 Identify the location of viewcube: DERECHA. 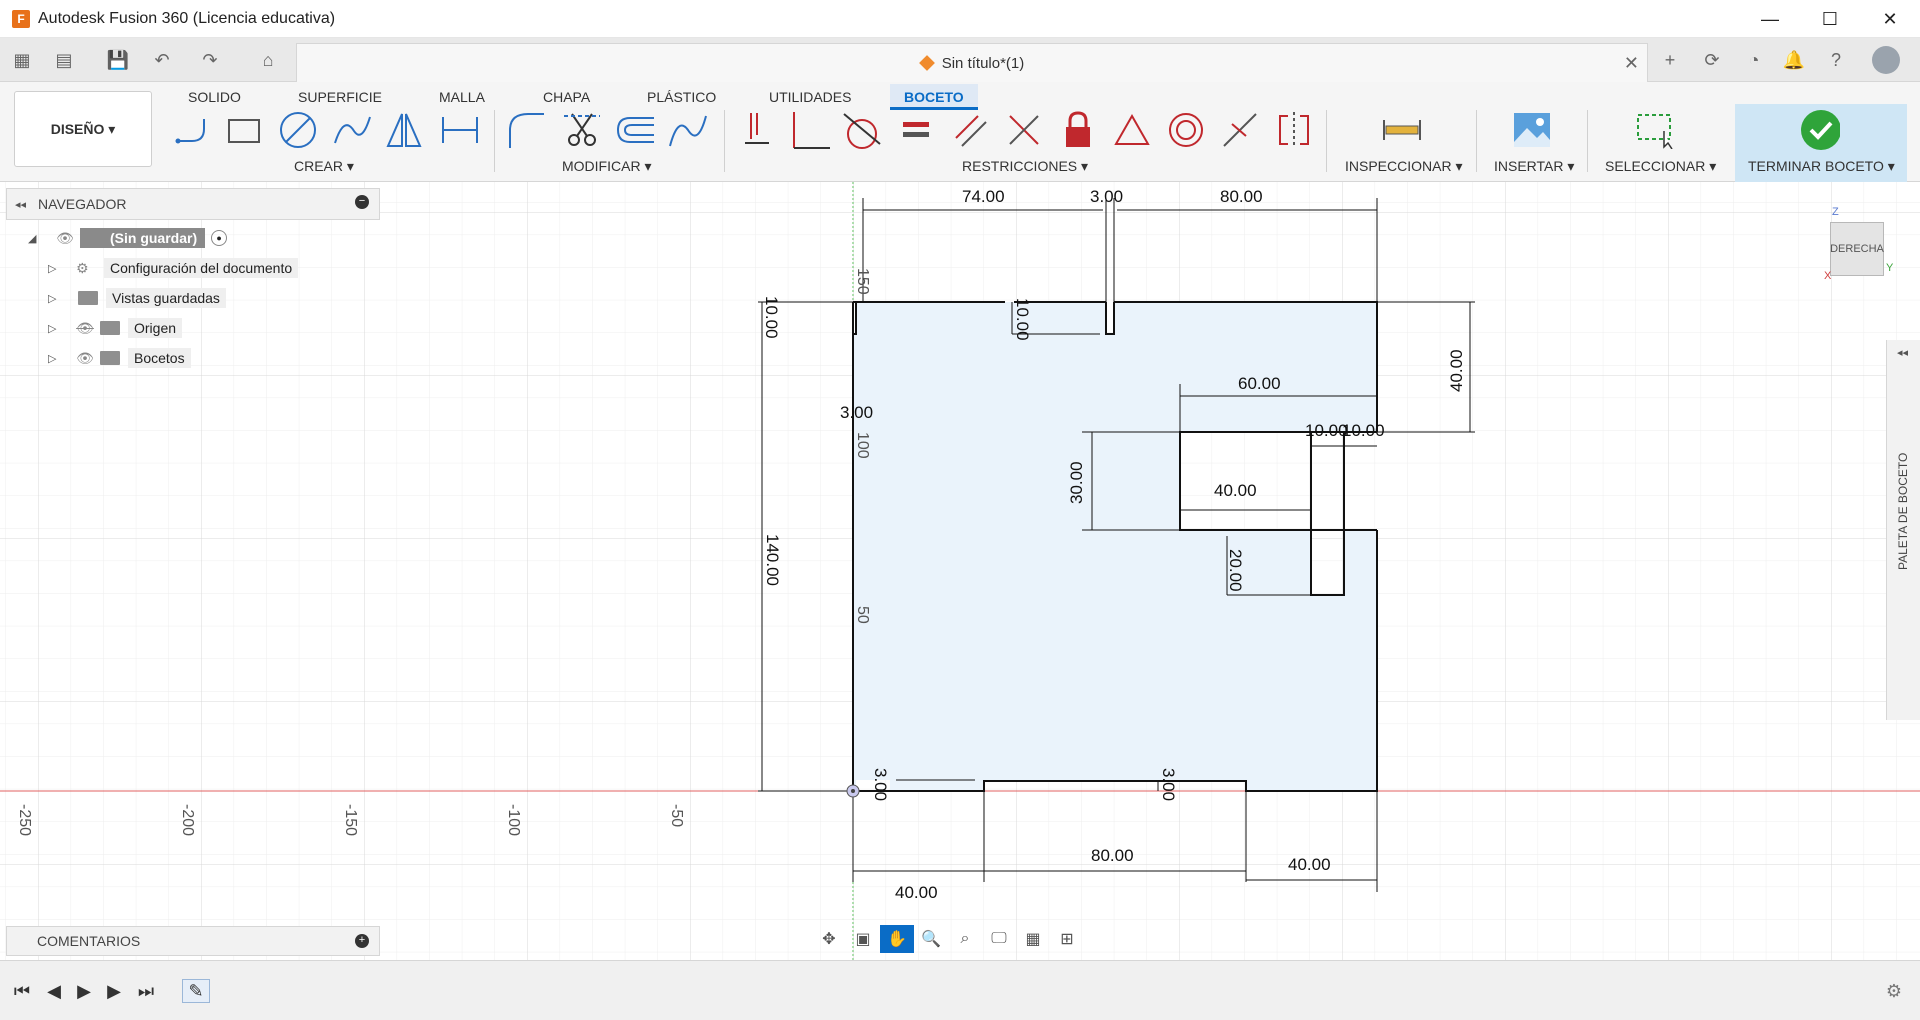
(1857, 249).